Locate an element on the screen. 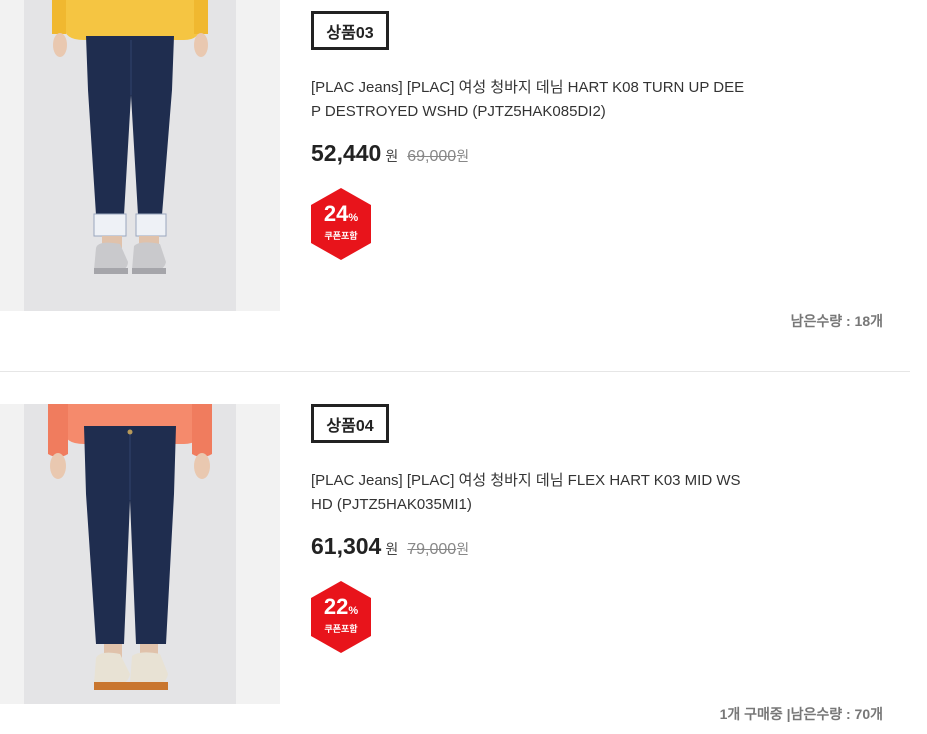 The width and height of the screenshot is (927, 734). discount-number: 24 is located at coordinates (336, 213).